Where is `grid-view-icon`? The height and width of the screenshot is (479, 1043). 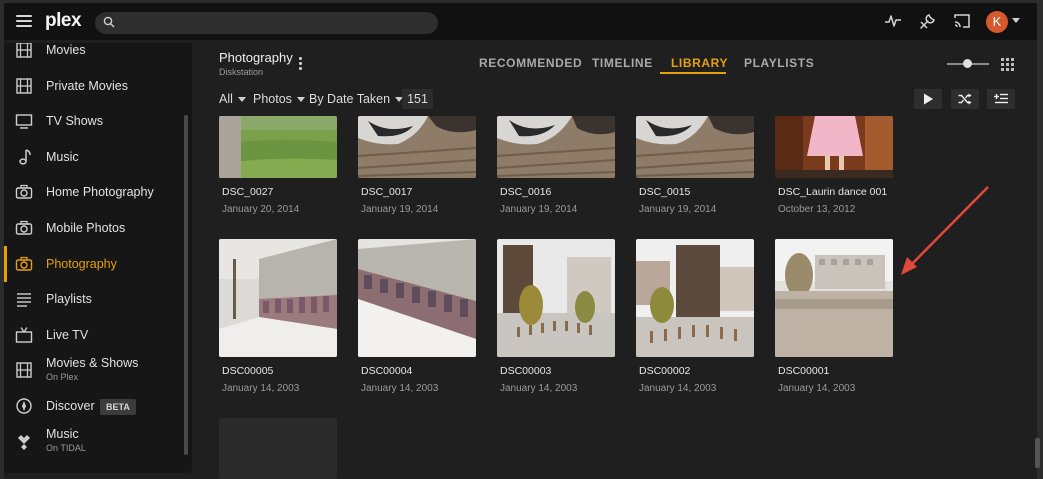 grid-view-icon is located at coordinates (1007, 64).